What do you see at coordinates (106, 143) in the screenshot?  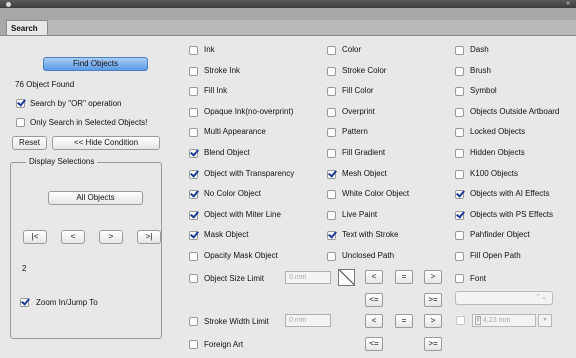 I see `hide-condition-button: << Hide Condition` at bounding box center [106, 143].